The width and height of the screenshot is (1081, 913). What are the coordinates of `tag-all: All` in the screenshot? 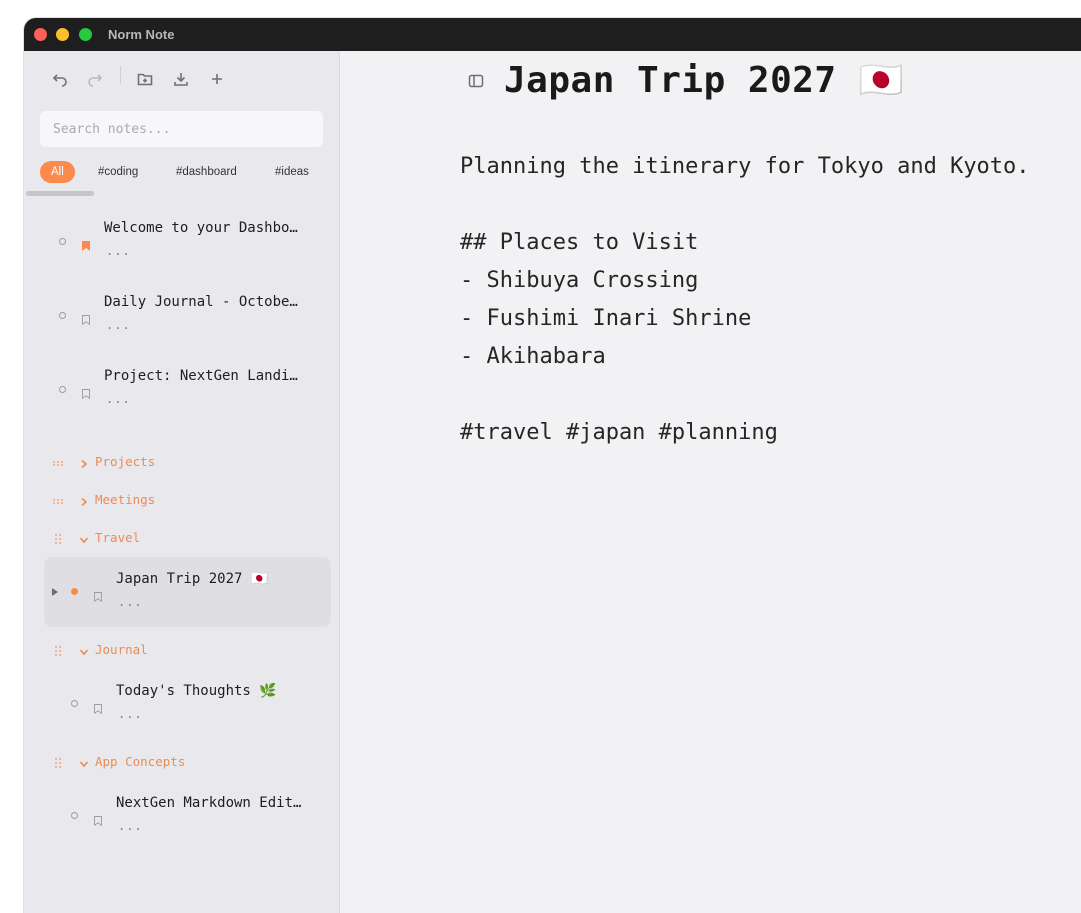 It's located at (57, 172).